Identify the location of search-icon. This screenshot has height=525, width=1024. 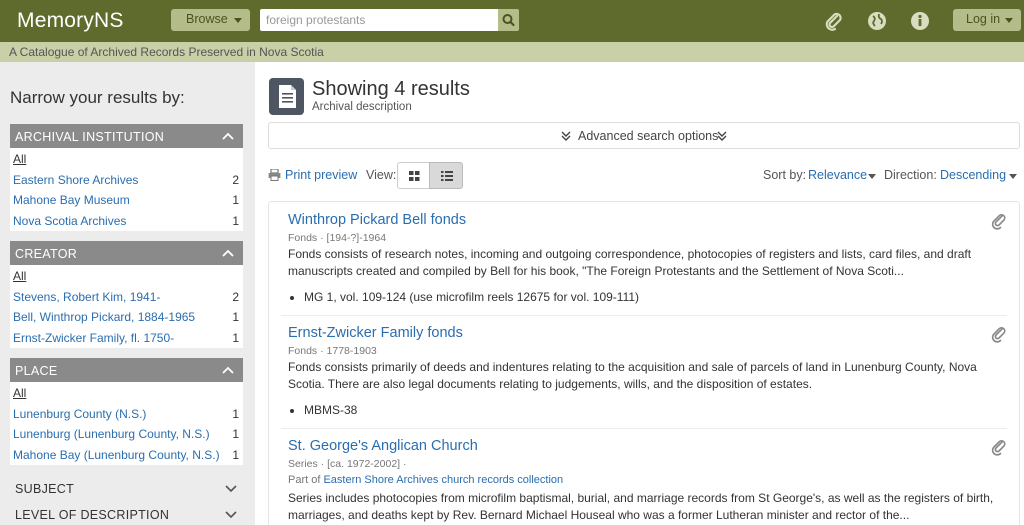
(508, 20).